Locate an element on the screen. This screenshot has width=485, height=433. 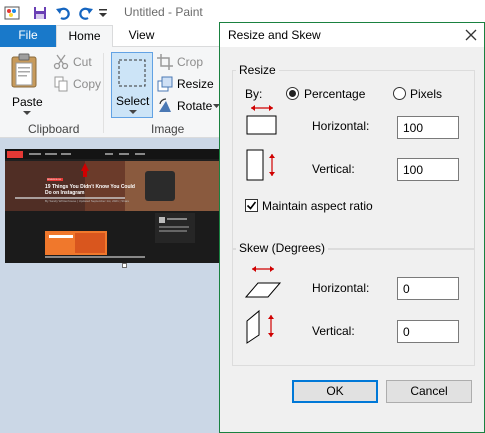
skew-vertical-label: Vertical: is located at coordinates (333, 331).